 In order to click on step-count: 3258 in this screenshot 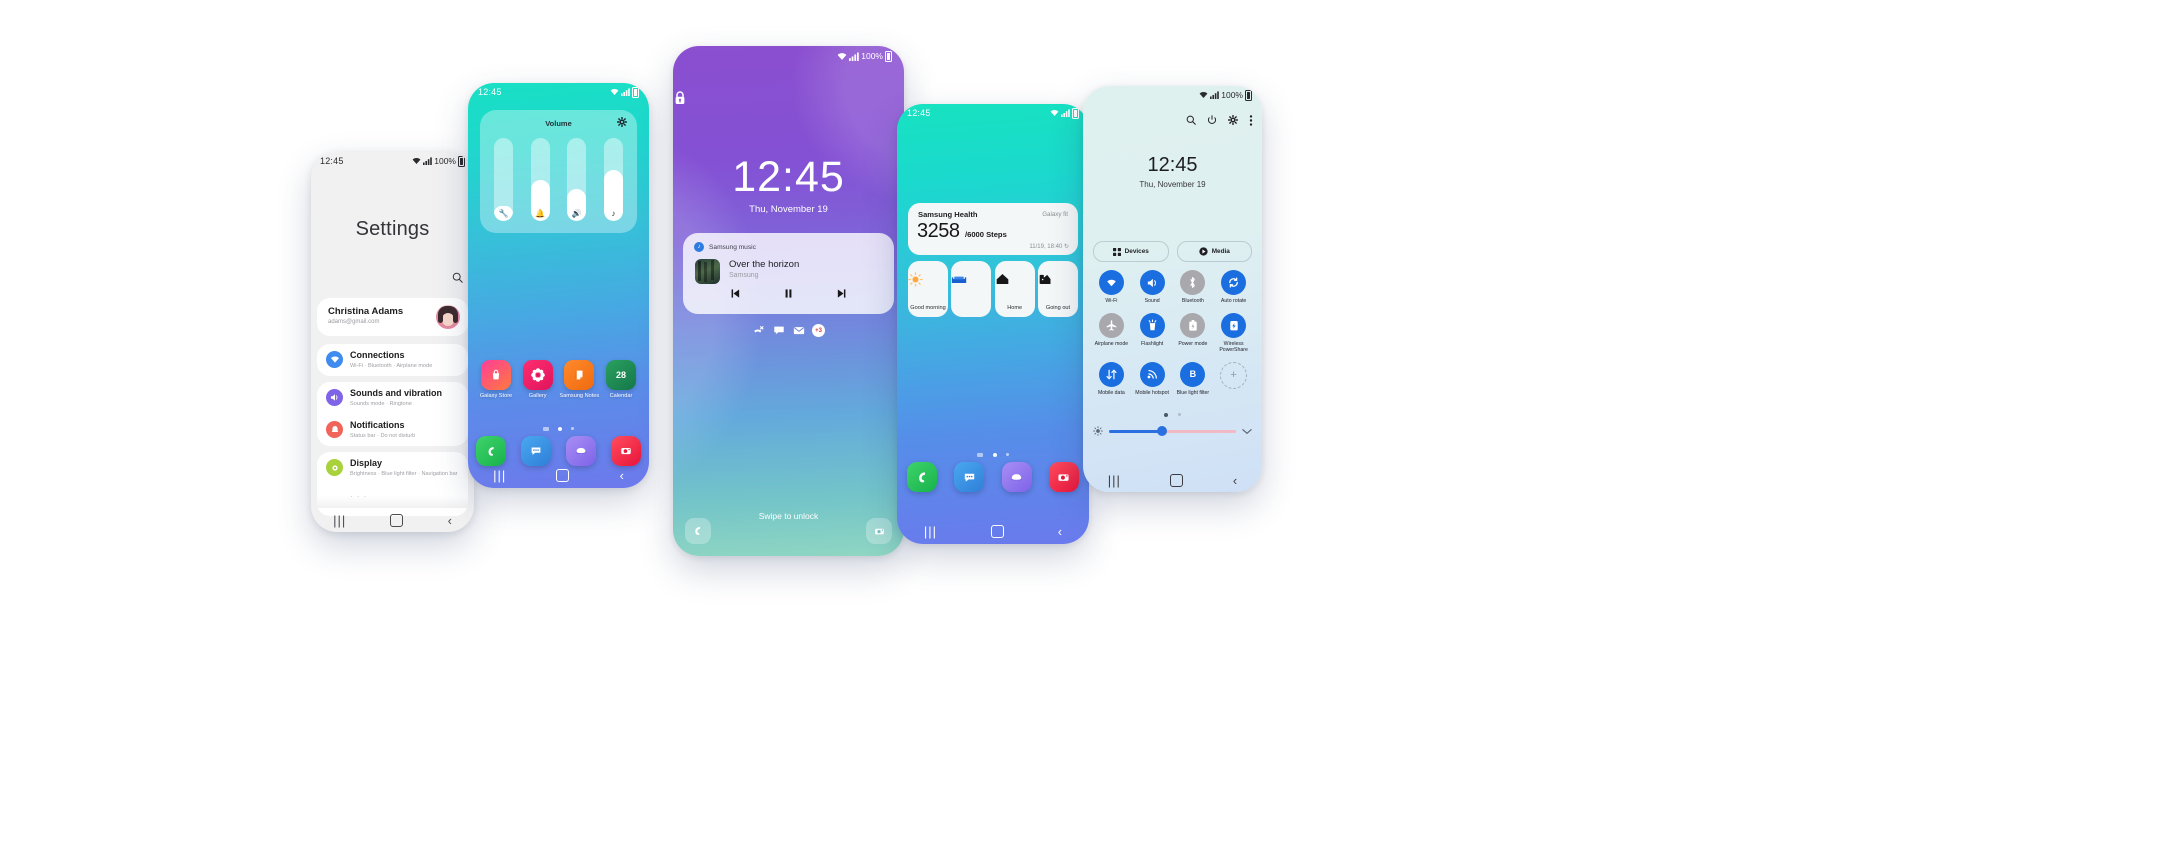, I will do `click(938, 231)`.